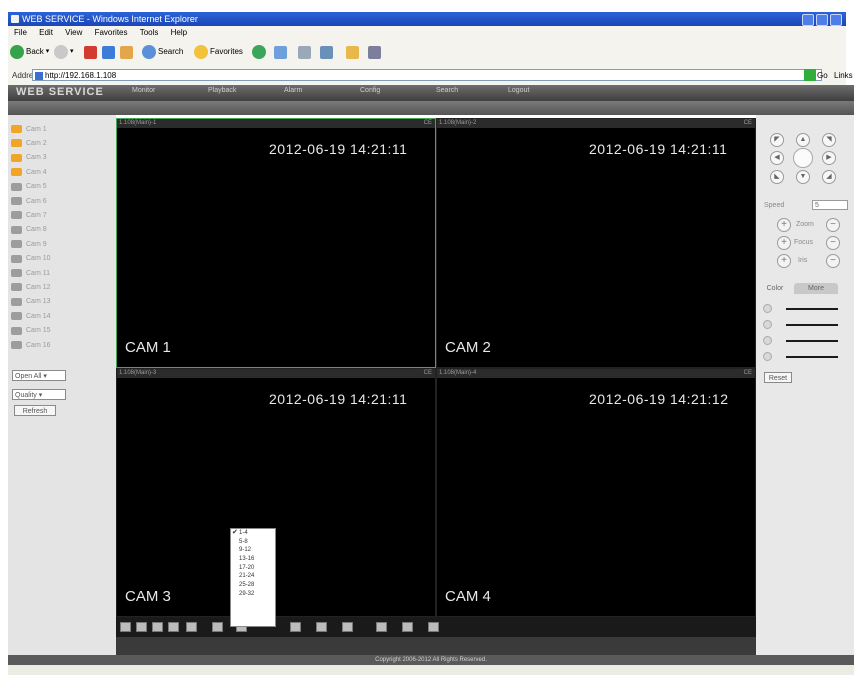 The image size is (854, 675). Describe the element at coordinates (518, 90) in the screenshot. I see `tab-logout: Logout` at that location.